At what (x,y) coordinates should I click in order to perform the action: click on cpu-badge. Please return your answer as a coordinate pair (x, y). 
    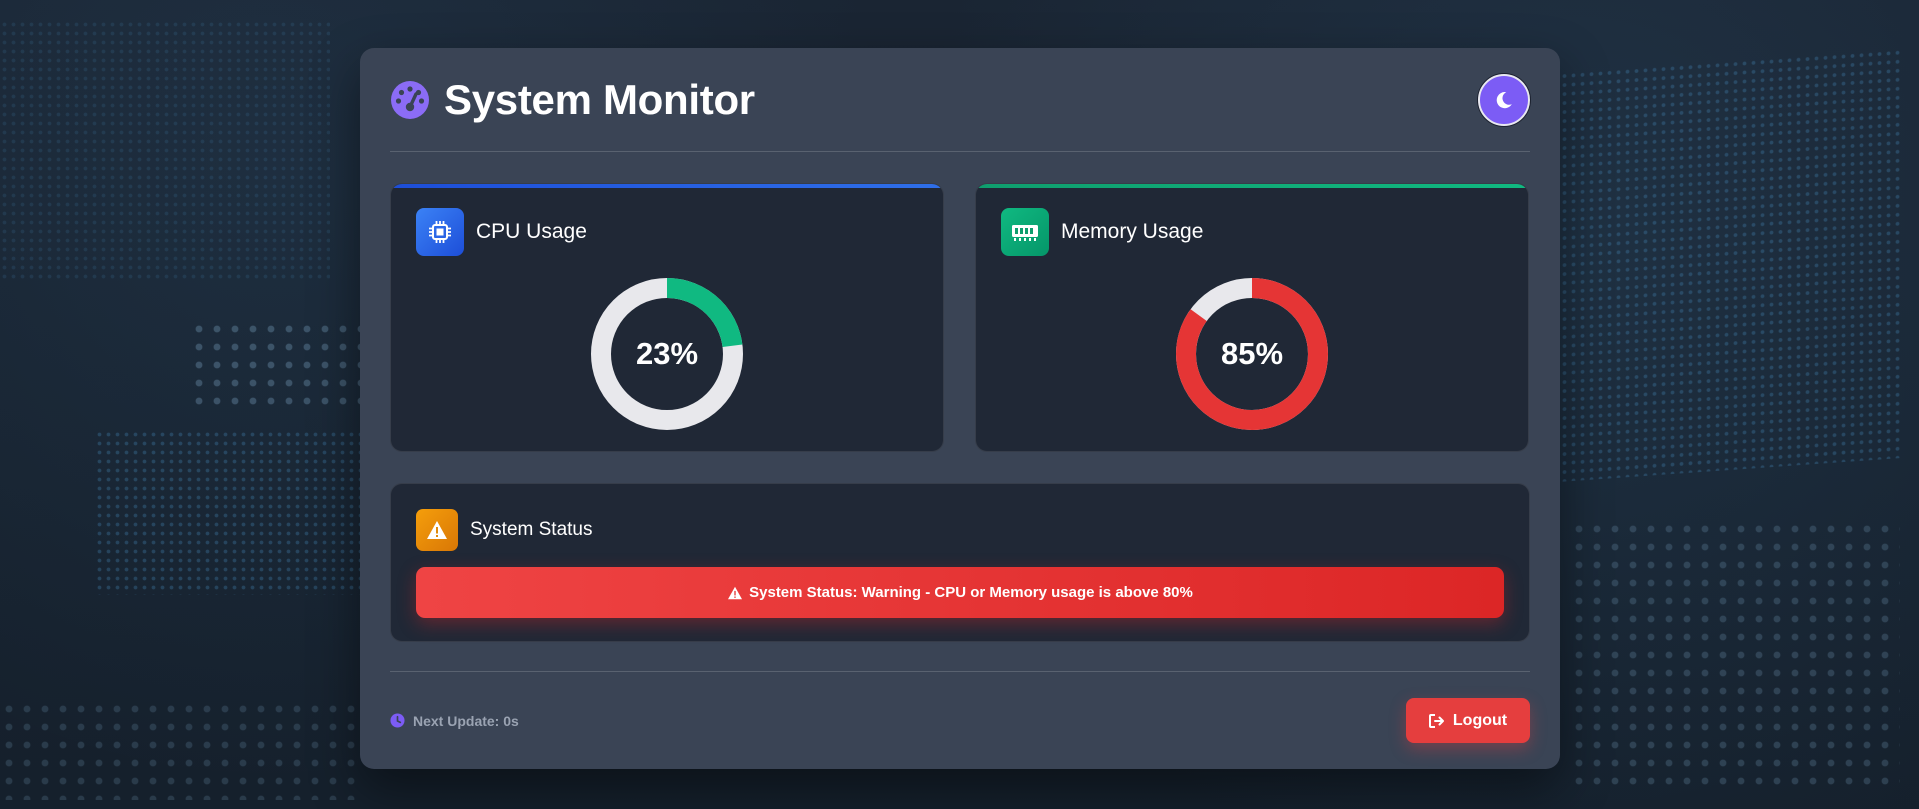
    Looking at the image, I should click on (440, 232).